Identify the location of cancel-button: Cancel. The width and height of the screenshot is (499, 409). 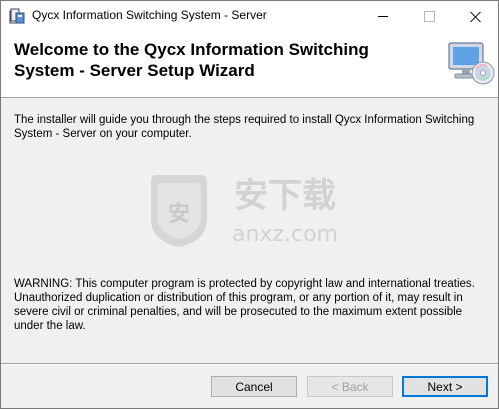
(254, 386).